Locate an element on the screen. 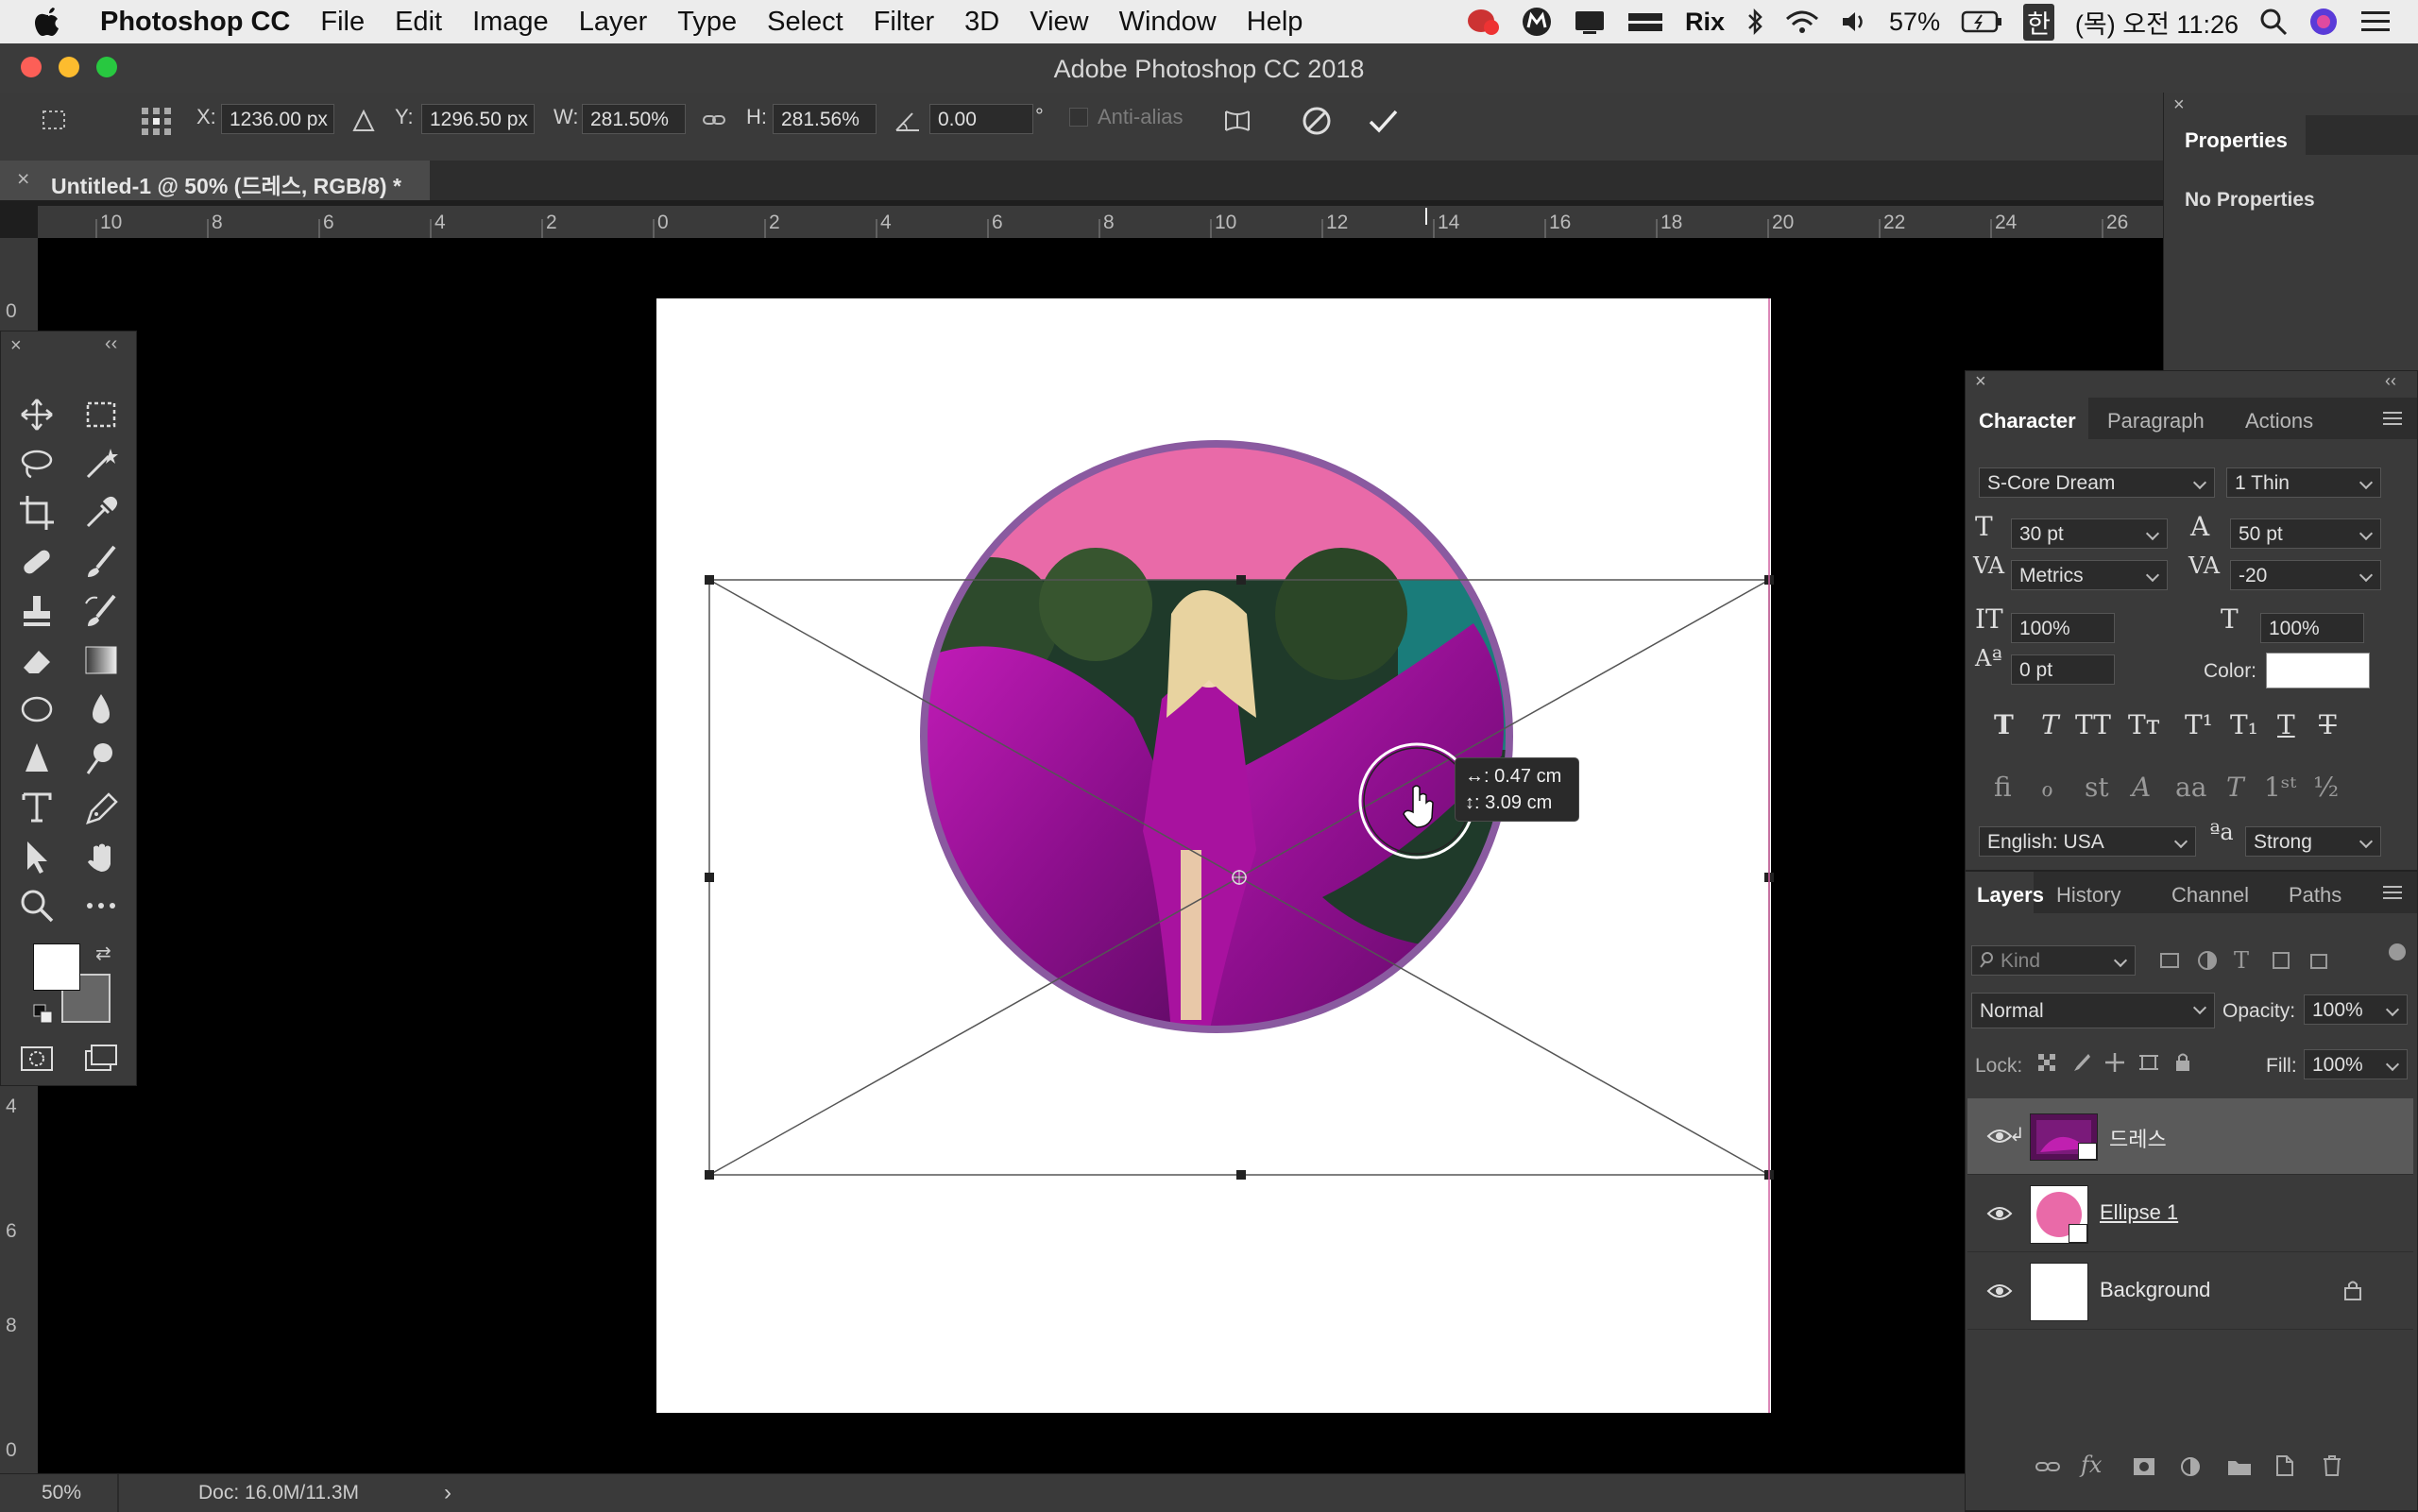 This screenshot has width=2418, height=1512. panel-menu-icon is located at coordinates (2394, 418).